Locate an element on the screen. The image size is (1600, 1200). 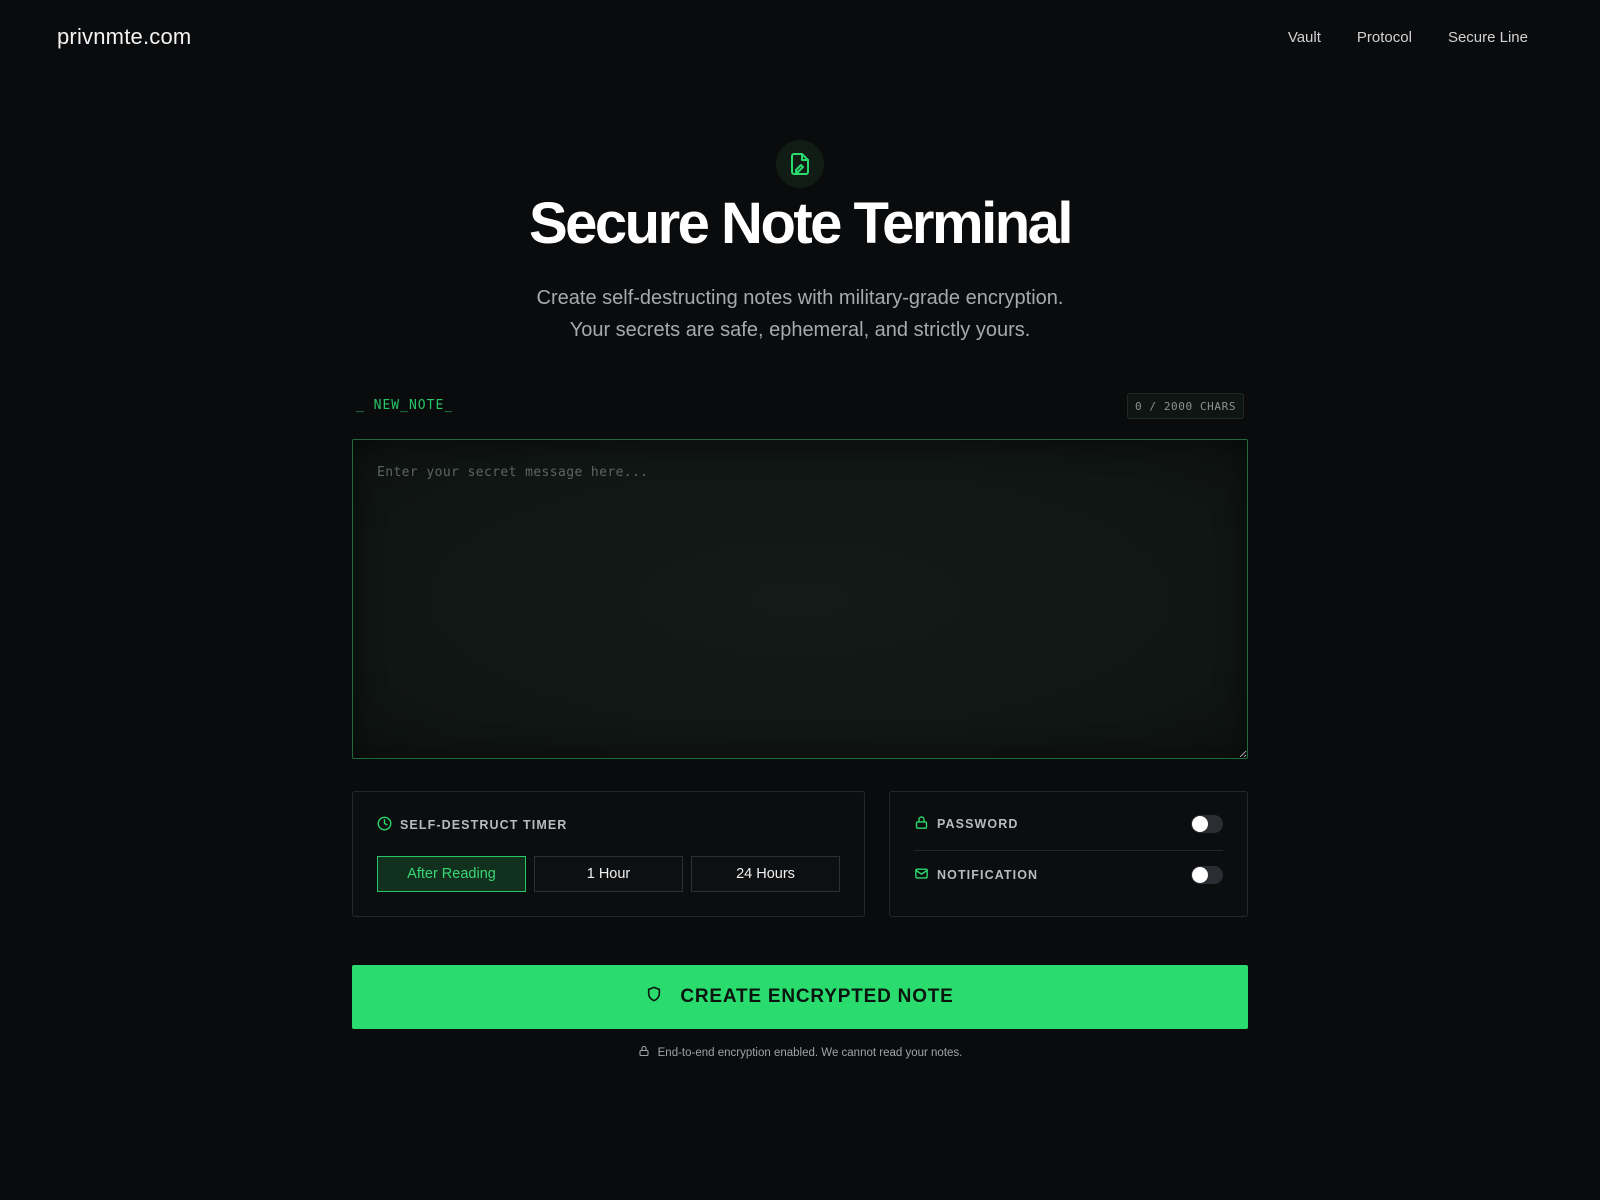
notification-toggle is located at coordinates (1207, 875).